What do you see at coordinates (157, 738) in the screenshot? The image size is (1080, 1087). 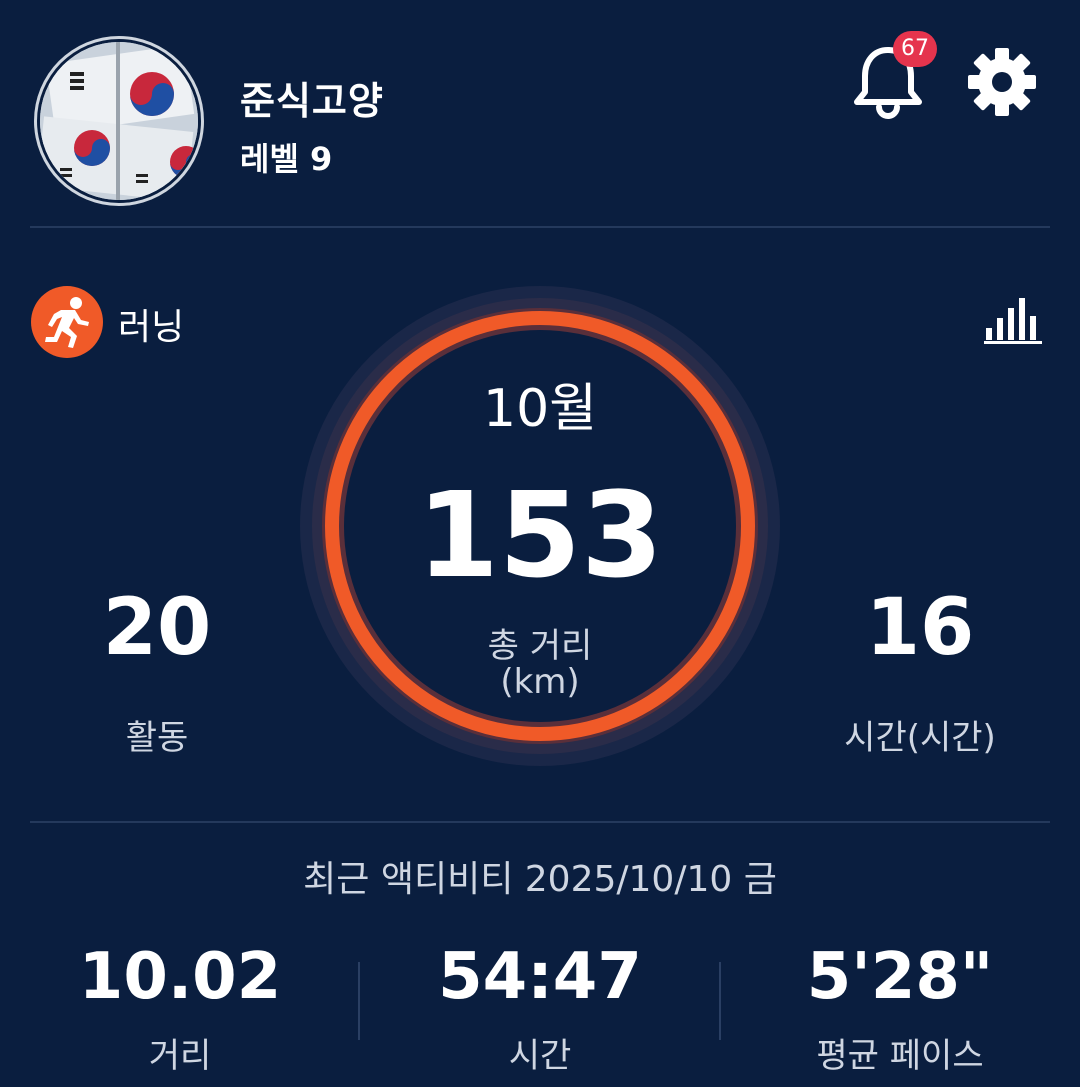 I see `activities-count-label: 활동` at bounding box center [157, 738].